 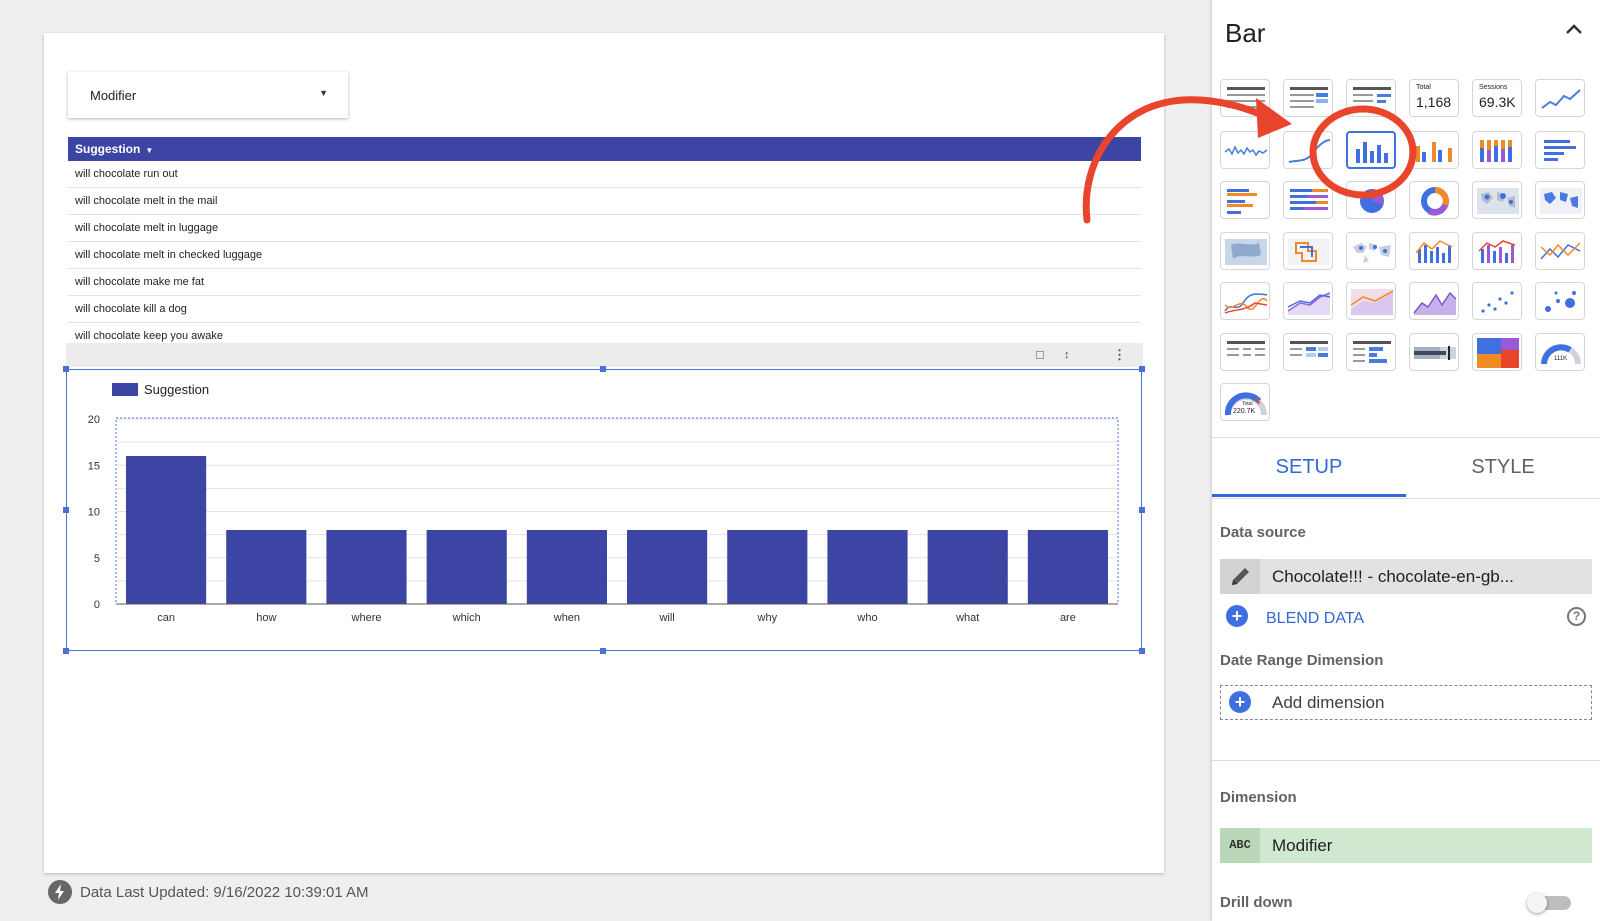 What do you see at coordinates (149, 150) in the screenshot?
I see `sort-arrow-icon: ▼` at bounding box center [149, 150].